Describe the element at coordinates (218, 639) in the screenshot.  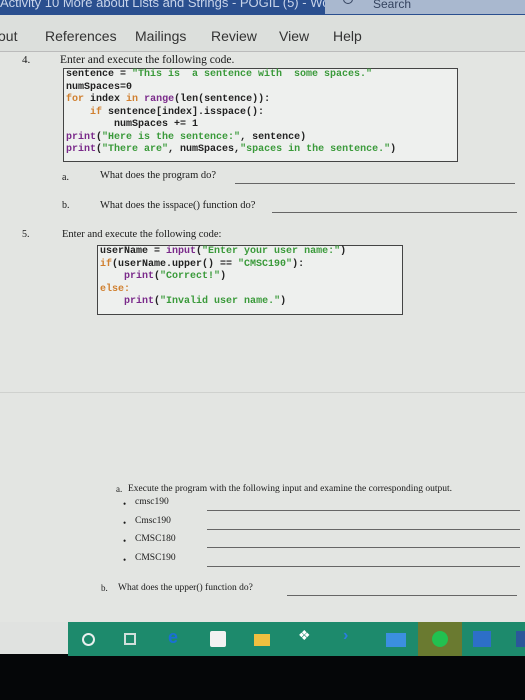
I see `store-icon` at that location.